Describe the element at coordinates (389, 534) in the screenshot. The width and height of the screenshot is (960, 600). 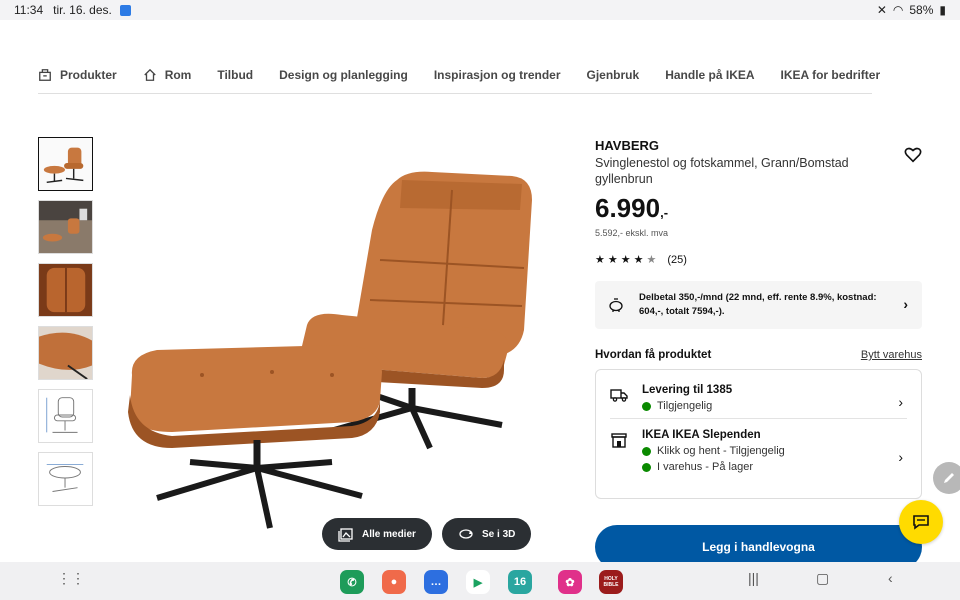
I see `all-media-label: Alle medier` at that location.